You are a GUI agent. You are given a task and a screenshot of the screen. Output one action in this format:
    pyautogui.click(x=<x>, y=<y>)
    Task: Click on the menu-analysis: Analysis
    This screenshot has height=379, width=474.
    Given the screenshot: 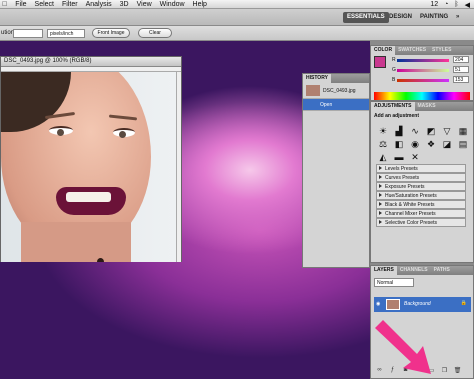 What is the action you would take?
    pyautogui.click(x=99, y=4)
    